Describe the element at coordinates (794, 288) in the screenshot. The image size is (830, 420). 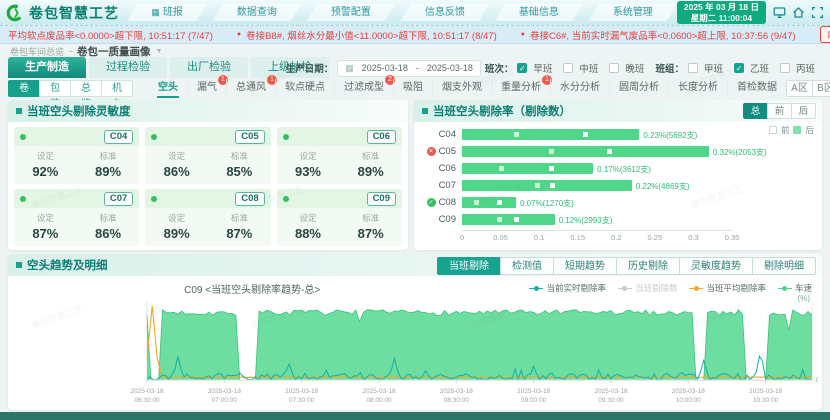
I see `legend-item: 车速` at that location.